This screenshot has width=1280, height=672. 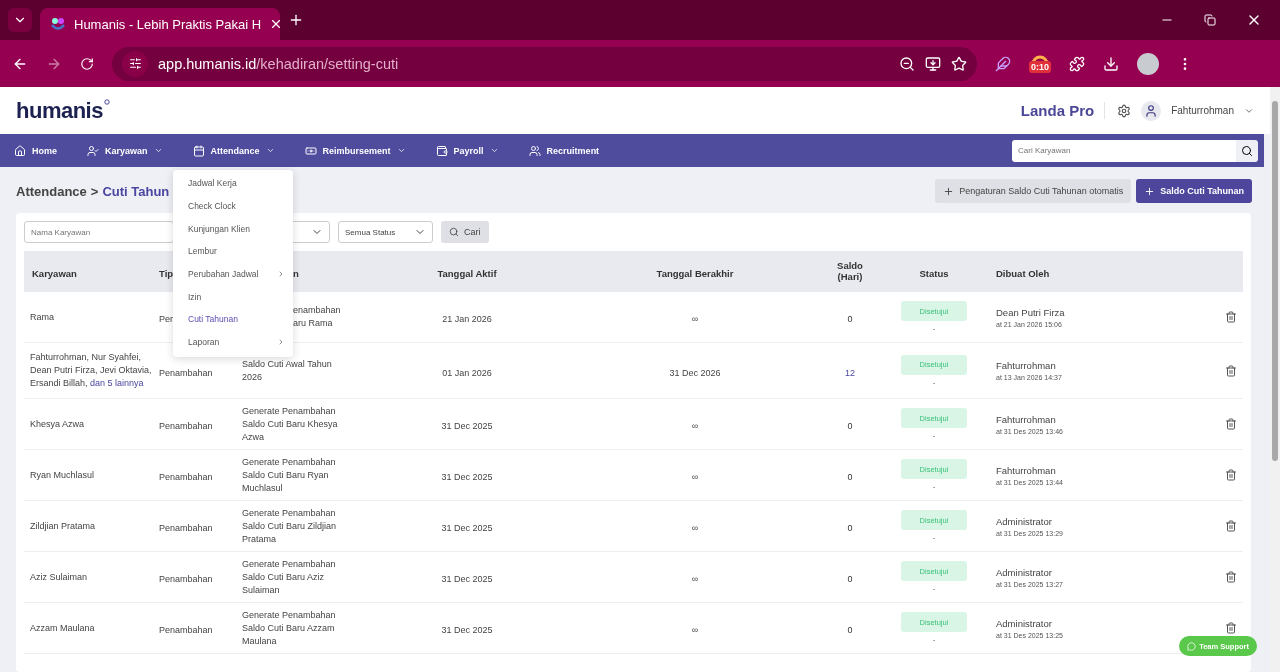 What do you see at coordinates (289, 628) in the screenshot?
I see `description-cell-text: Generate Penambahan Saldo Cuti Baru Azzam Maulana` at bounding box center [289, 628].